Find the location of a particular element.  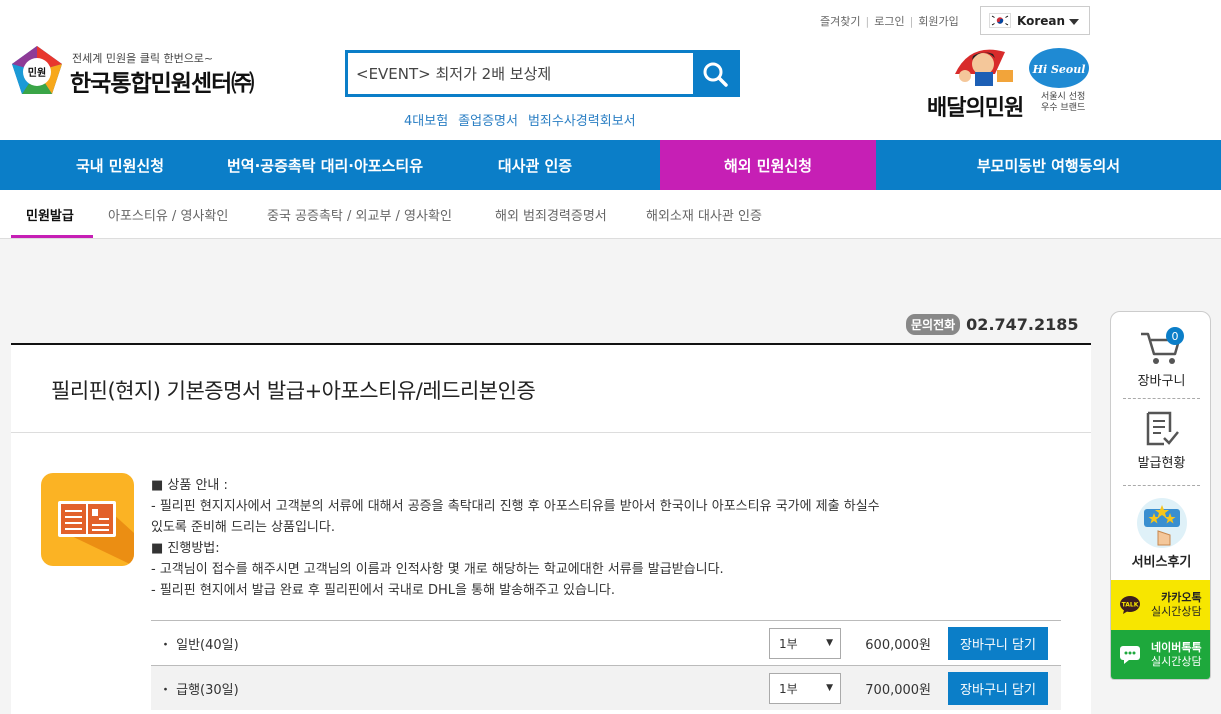

language-select: Korean is located at coordinates (1035, 20).